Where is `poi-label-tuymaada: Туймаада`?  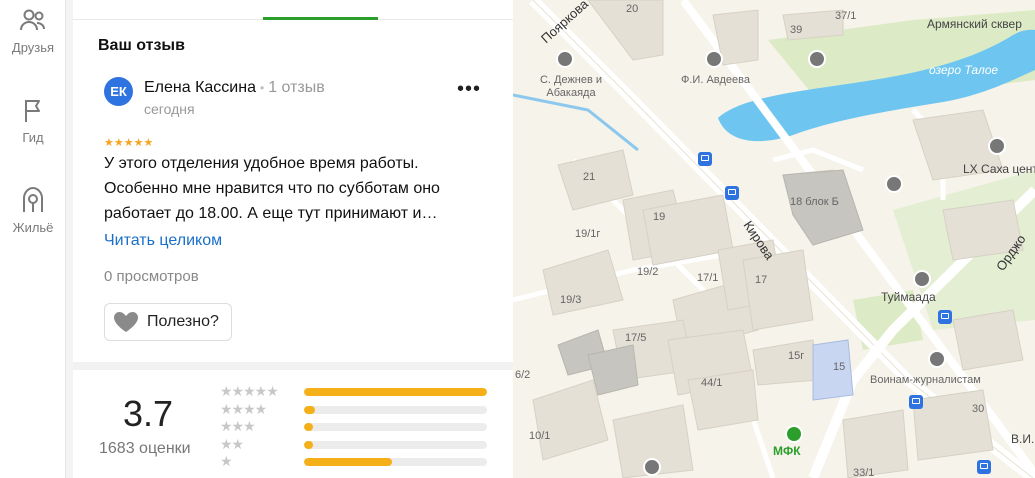 poi-label-tuymaada: Туймаада is located at coordinates (908, 297).